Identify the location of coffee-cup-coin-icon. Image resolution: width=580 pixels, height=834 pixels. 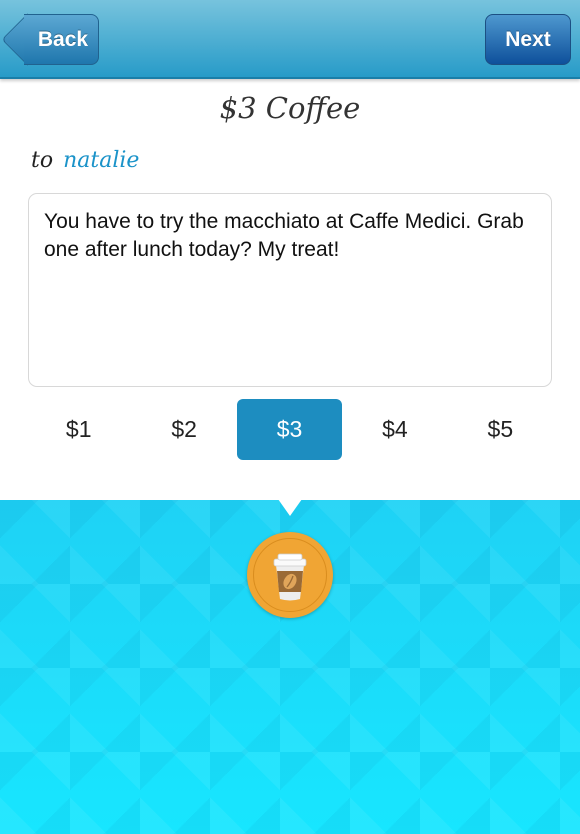
(290, 575).